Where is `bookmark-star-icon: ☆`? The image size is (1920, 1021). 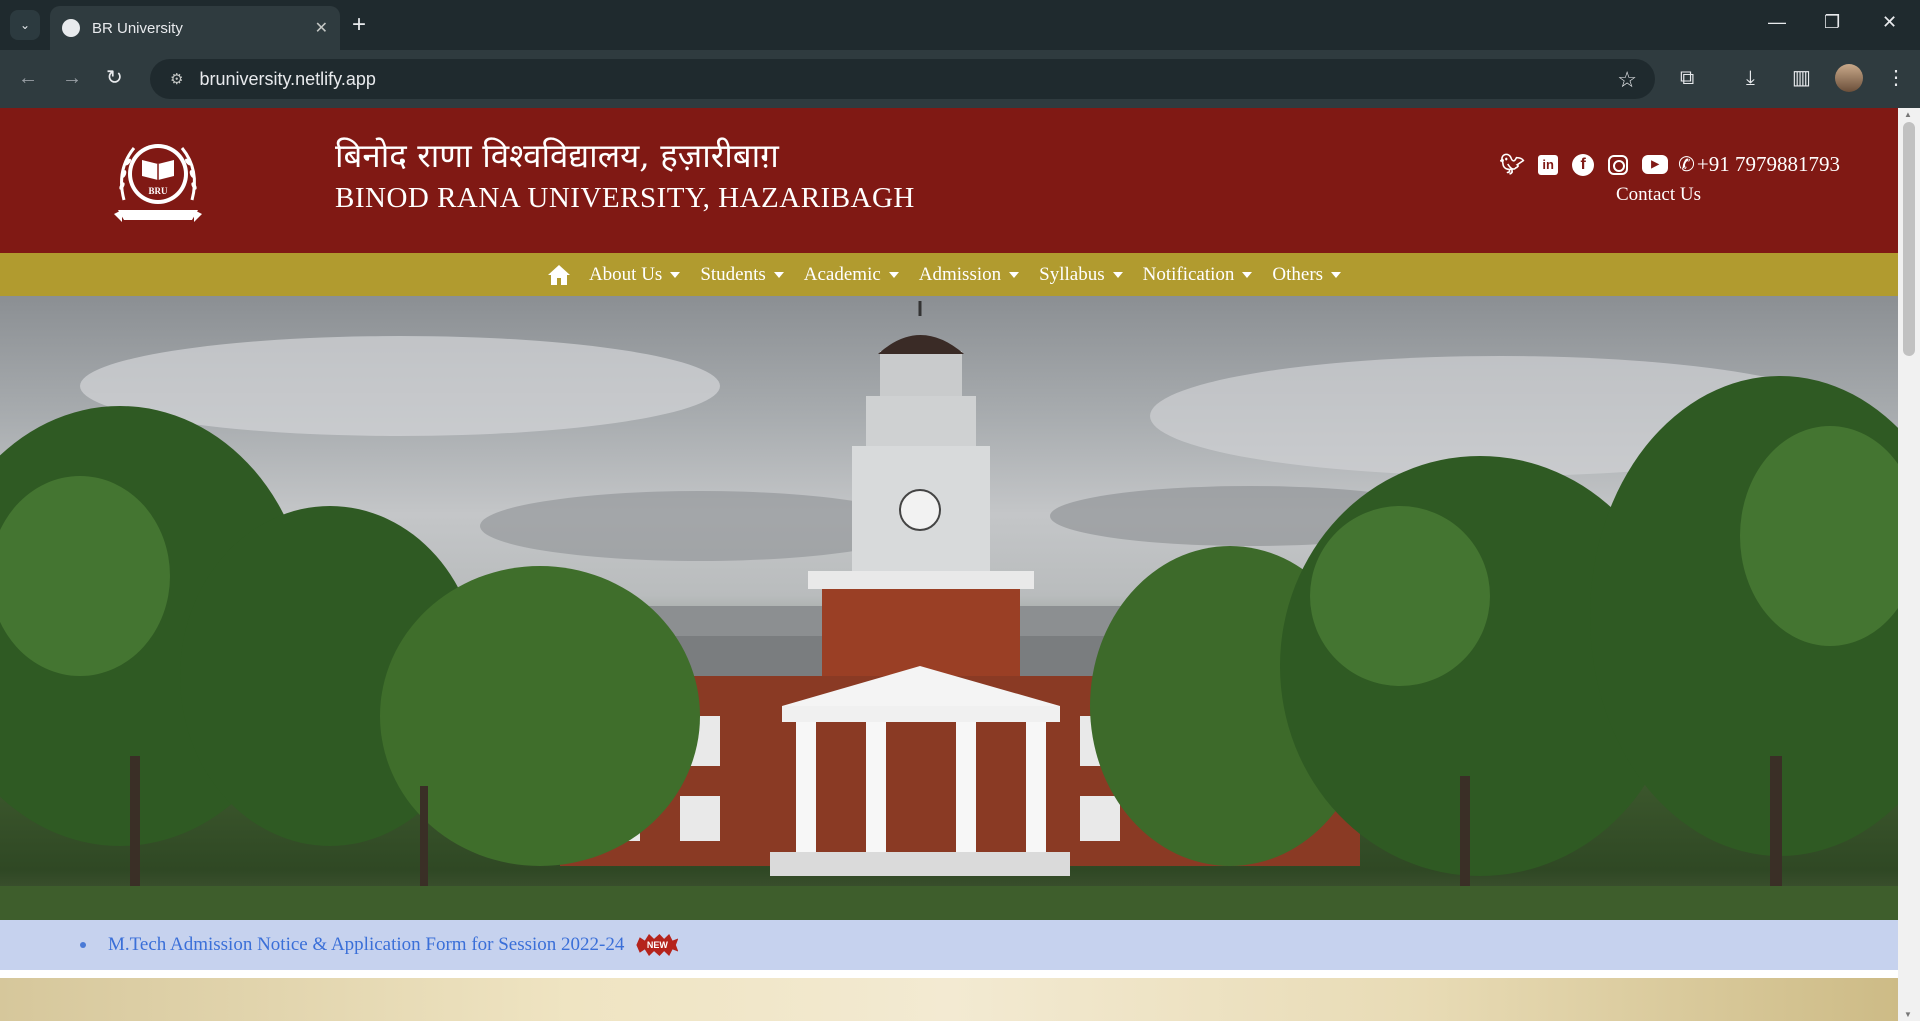
bookmark-star-icon: ☆ is located at coordinates (1627, 80).